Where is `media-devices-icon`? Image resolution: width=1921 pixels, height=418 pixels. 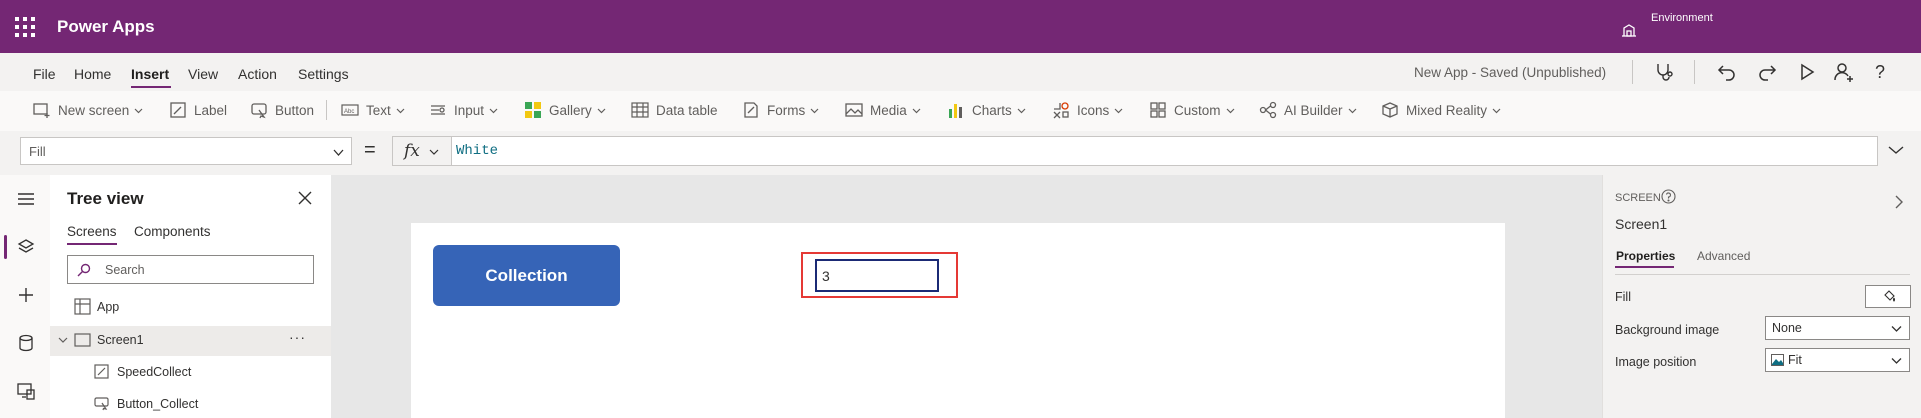 media-devices-icon is located at coordinates (26, 391).